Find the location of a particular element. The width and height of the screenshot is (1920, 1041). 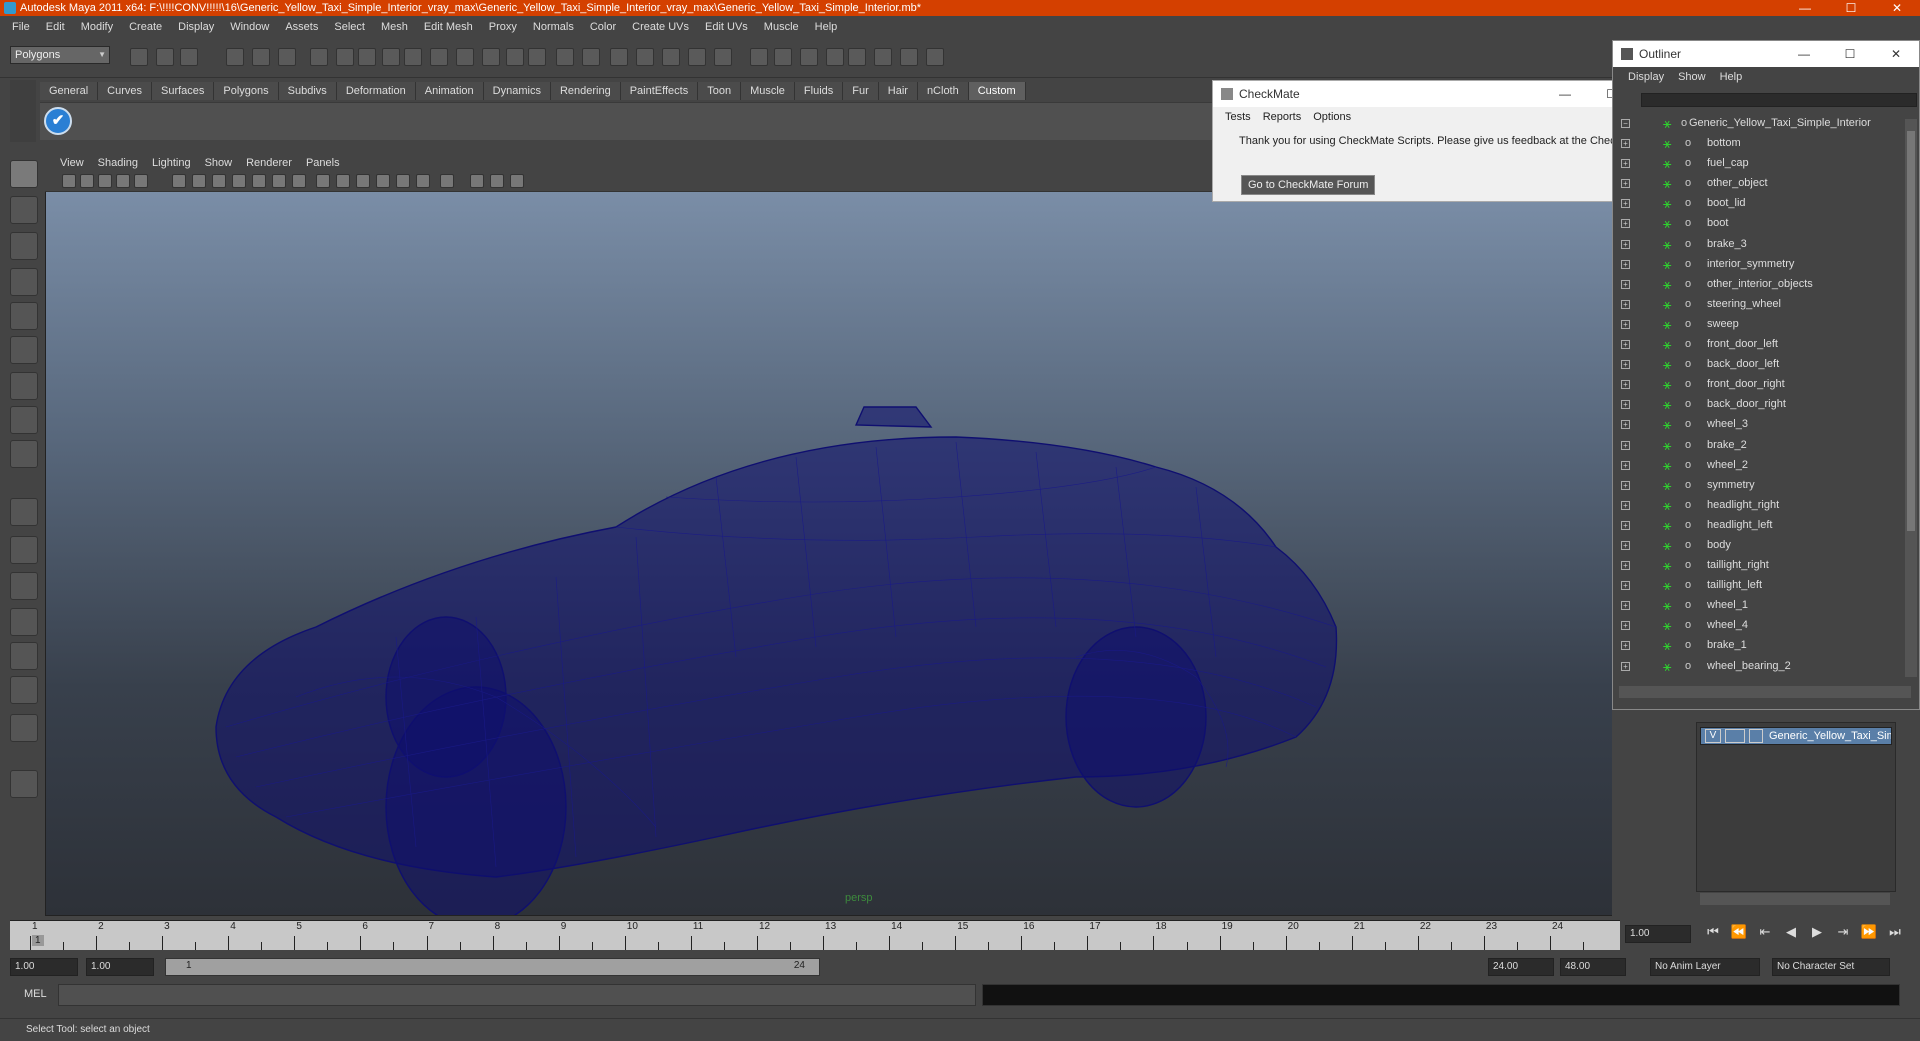

checkmate-menu-options: Options is located at coordinates (1332, 117).